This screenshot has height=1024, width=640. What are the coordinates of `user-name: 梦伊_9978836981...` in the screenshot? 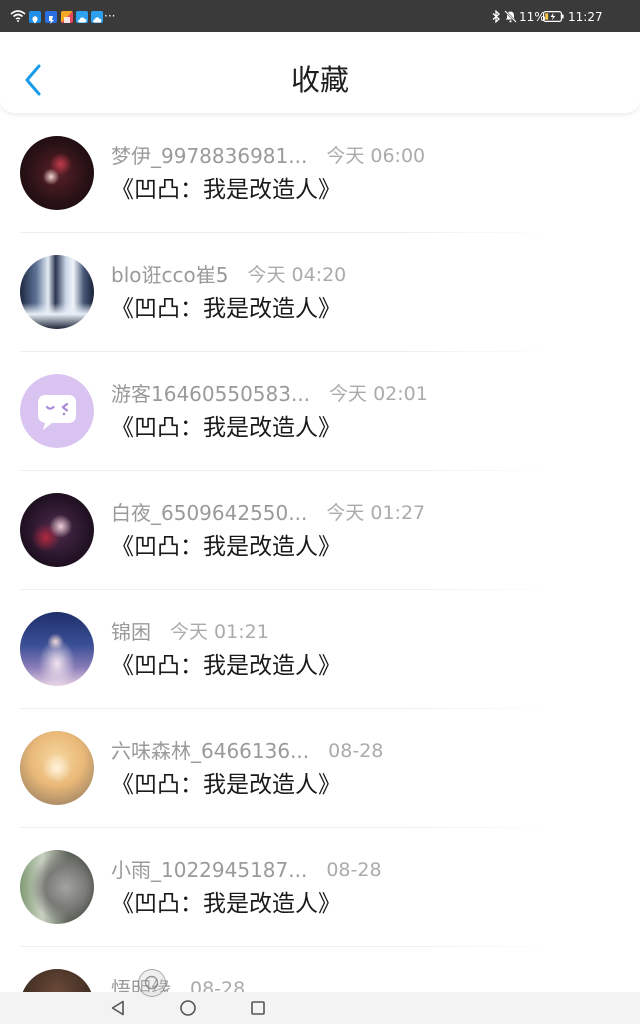 It's located at (209, 156).